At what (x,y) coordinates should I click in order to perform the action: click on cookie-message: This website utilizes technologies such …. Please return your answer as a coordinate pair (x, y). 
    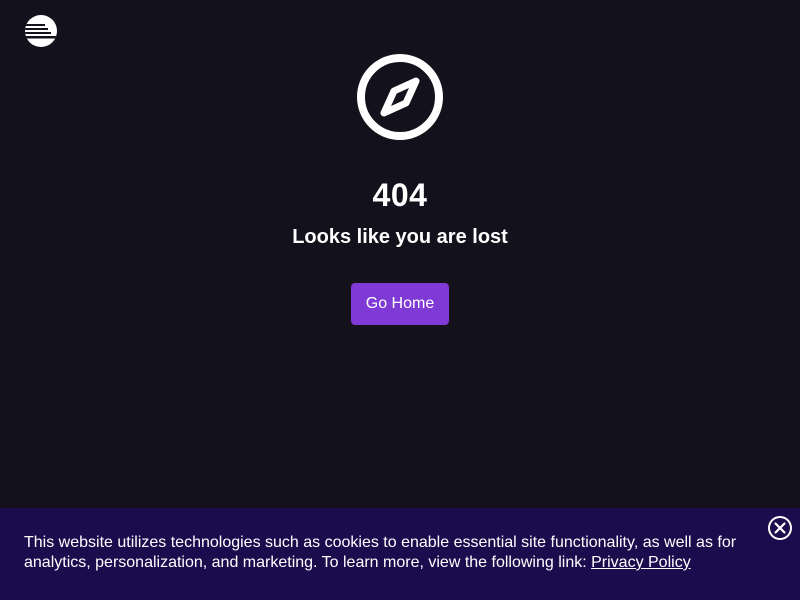
    Looking at the image, I should click on (389, 553).